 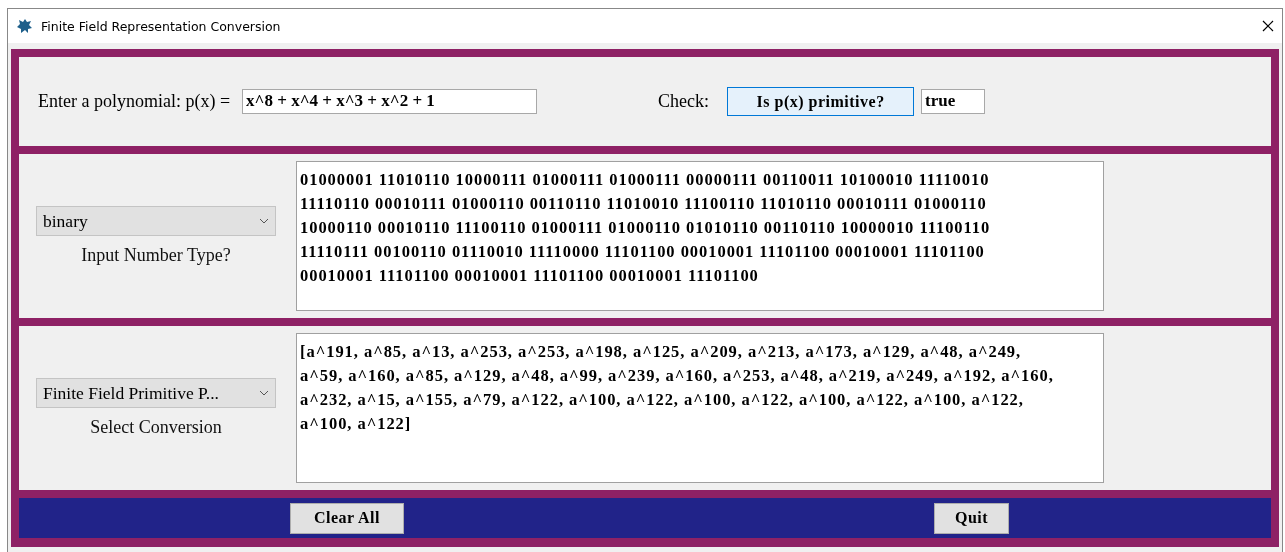 I want to click on dropdown-caption: Input Number Type?, so click(x=156, y=255).